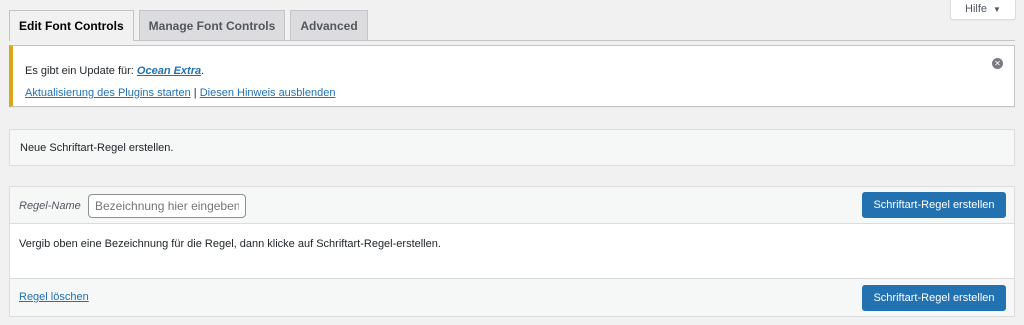  What do you see at coordinates (108, 93) in the screenshot?
I see `start-plugin-update-link: Aktualisierung des Plugins starten` at bounding box center [108, 93].